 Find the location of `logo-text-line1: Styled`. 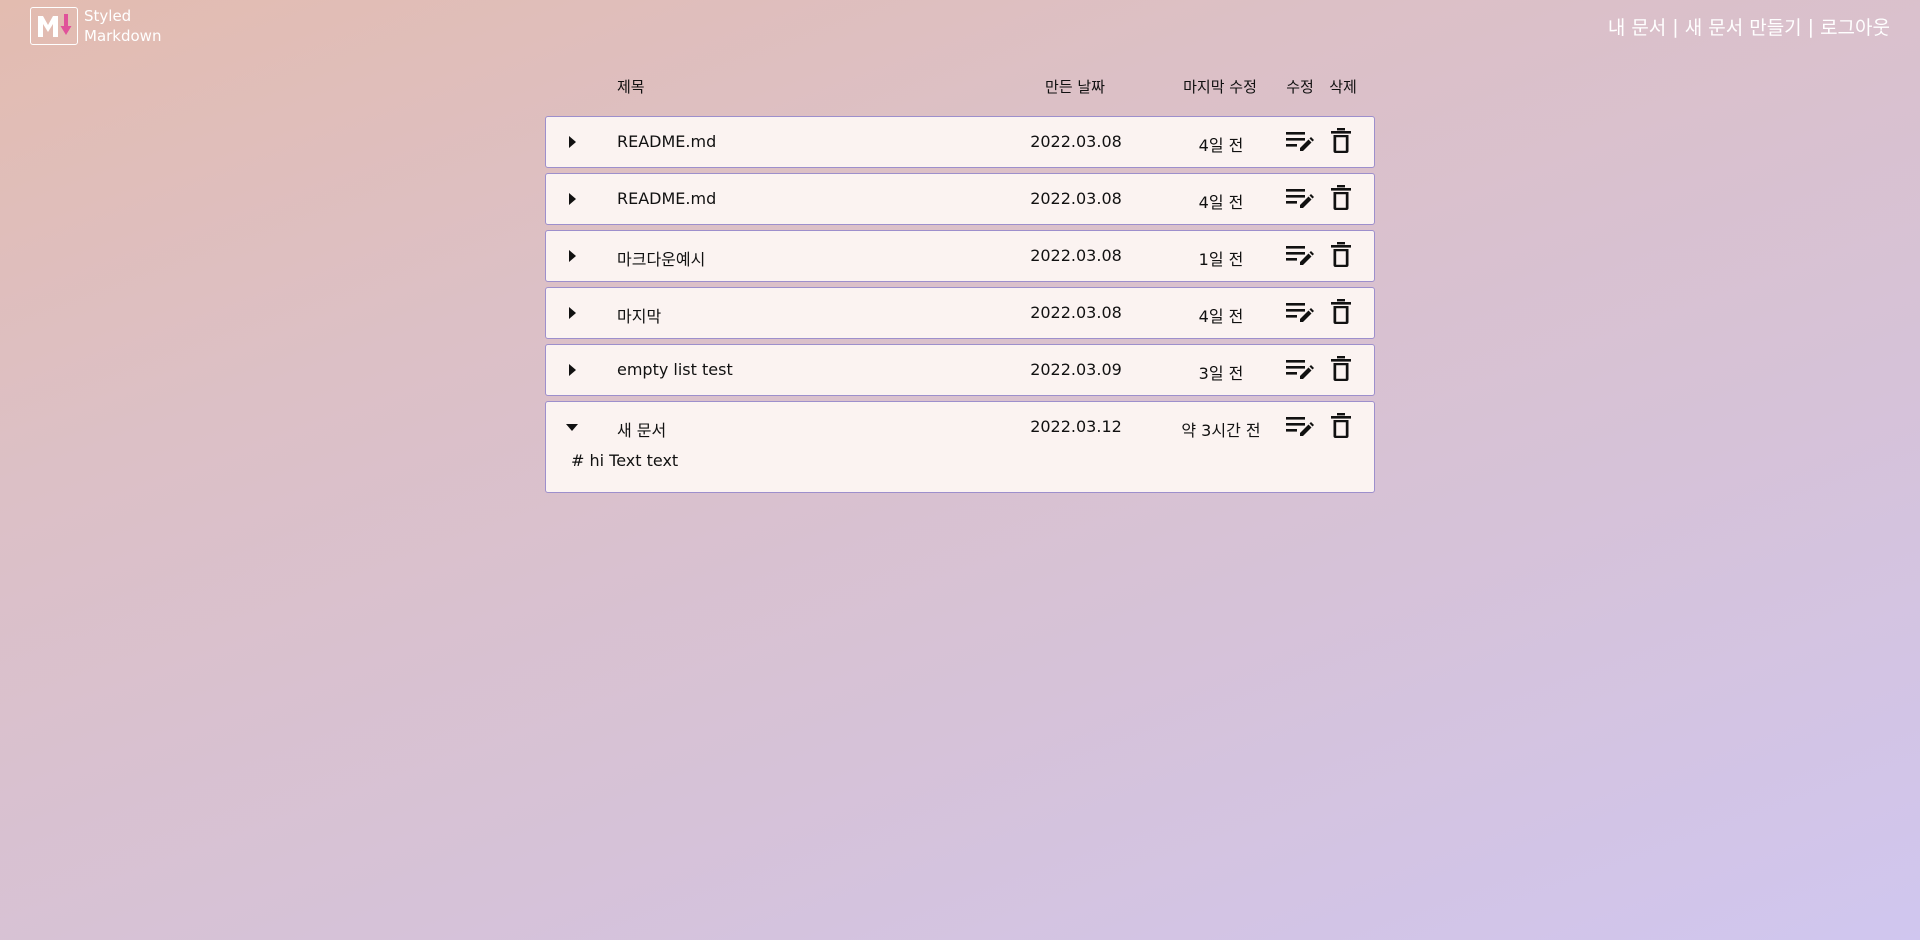

logo-text-line1: Styled is located at coordinates (108, 16).